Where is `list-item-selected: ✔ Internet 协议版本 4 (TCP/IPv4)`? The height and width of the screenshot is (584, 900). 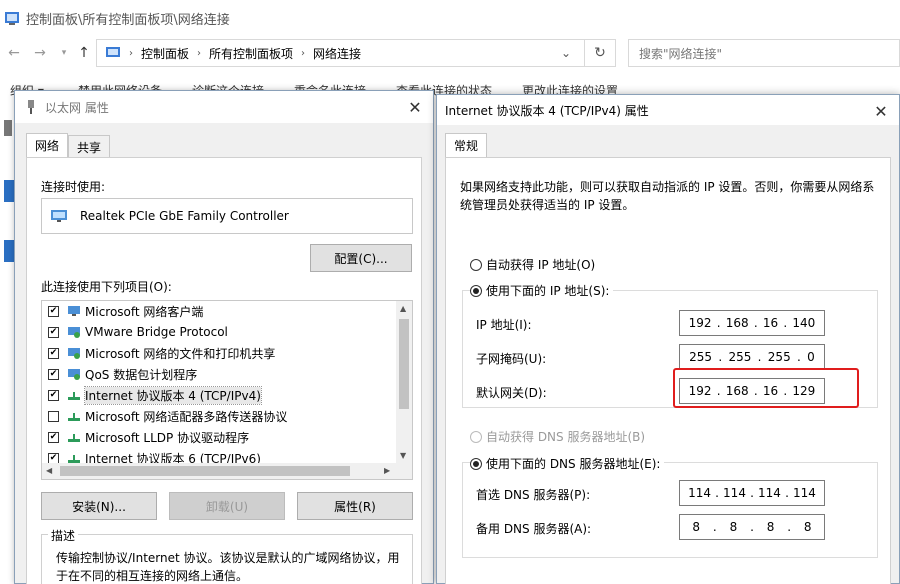 list-item-selected: ✔ Internet 协议版本 4 (TCP/IPv4) is located at coordinates (155, 395).